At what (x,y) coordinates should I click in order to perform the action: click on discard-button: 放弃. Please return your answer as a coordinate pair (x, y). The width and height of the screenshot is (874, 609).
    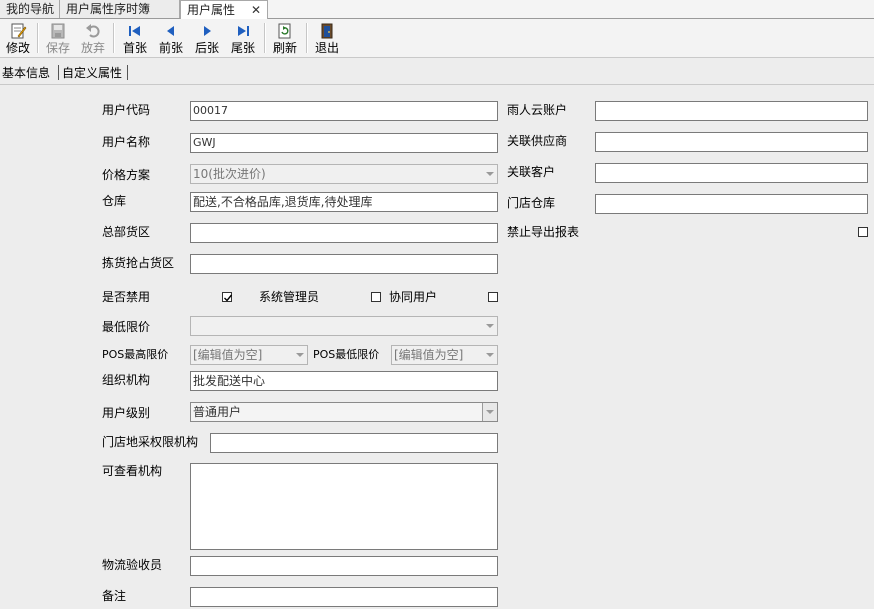
    Looking at the image, I should click on (93, 38).